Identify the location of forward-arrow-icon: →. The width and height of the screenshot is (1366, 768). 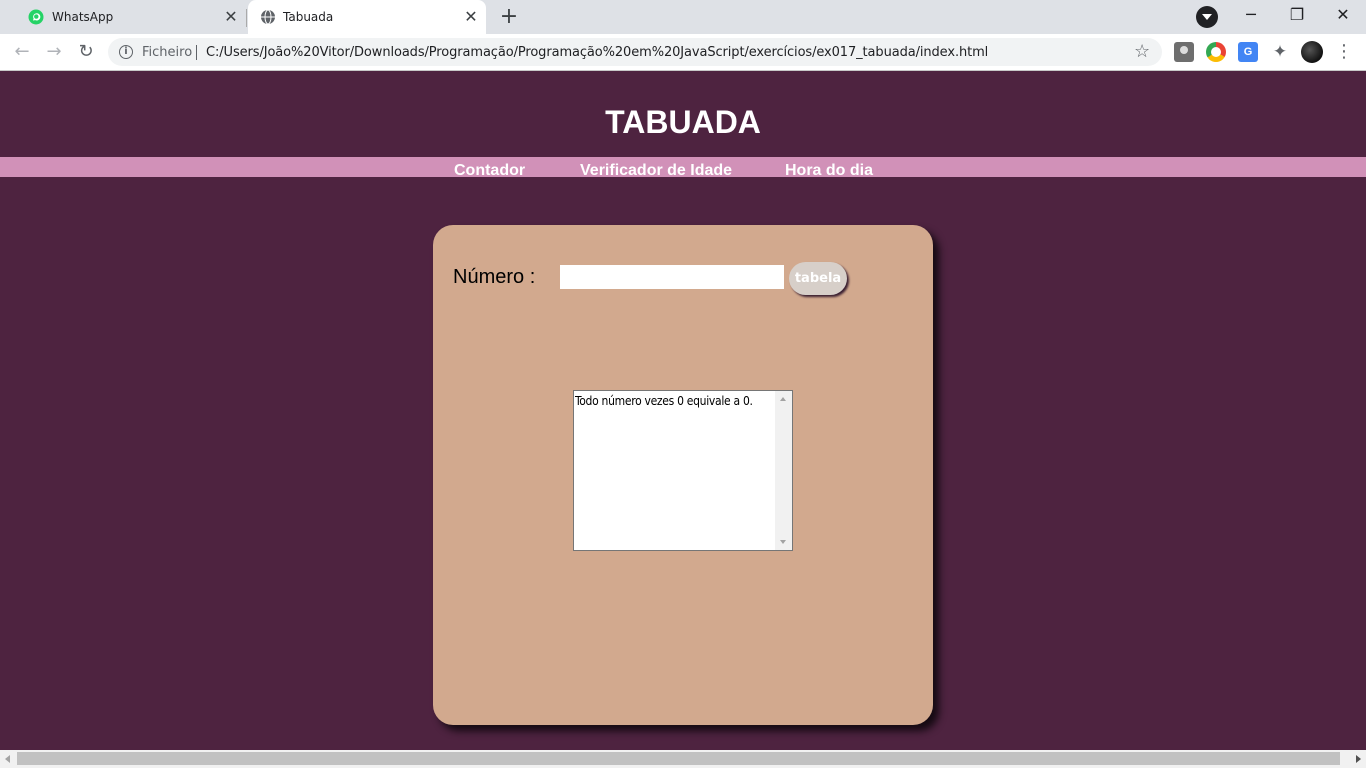
(54, 52).